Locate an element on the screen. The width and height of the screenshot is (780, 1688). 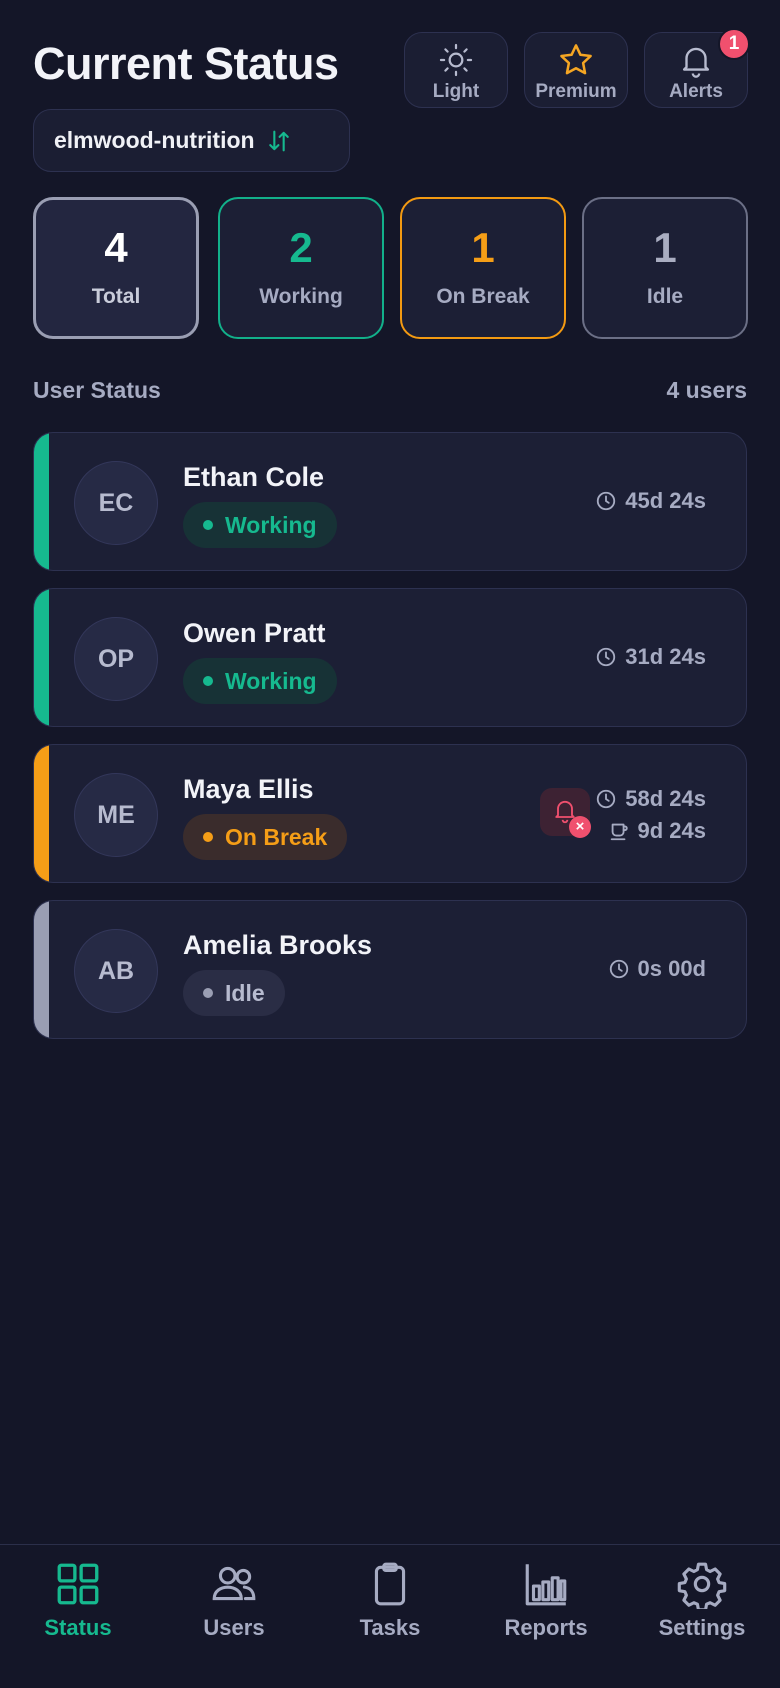
duration-value: 58d 24s is located at coordinates (665, 798).